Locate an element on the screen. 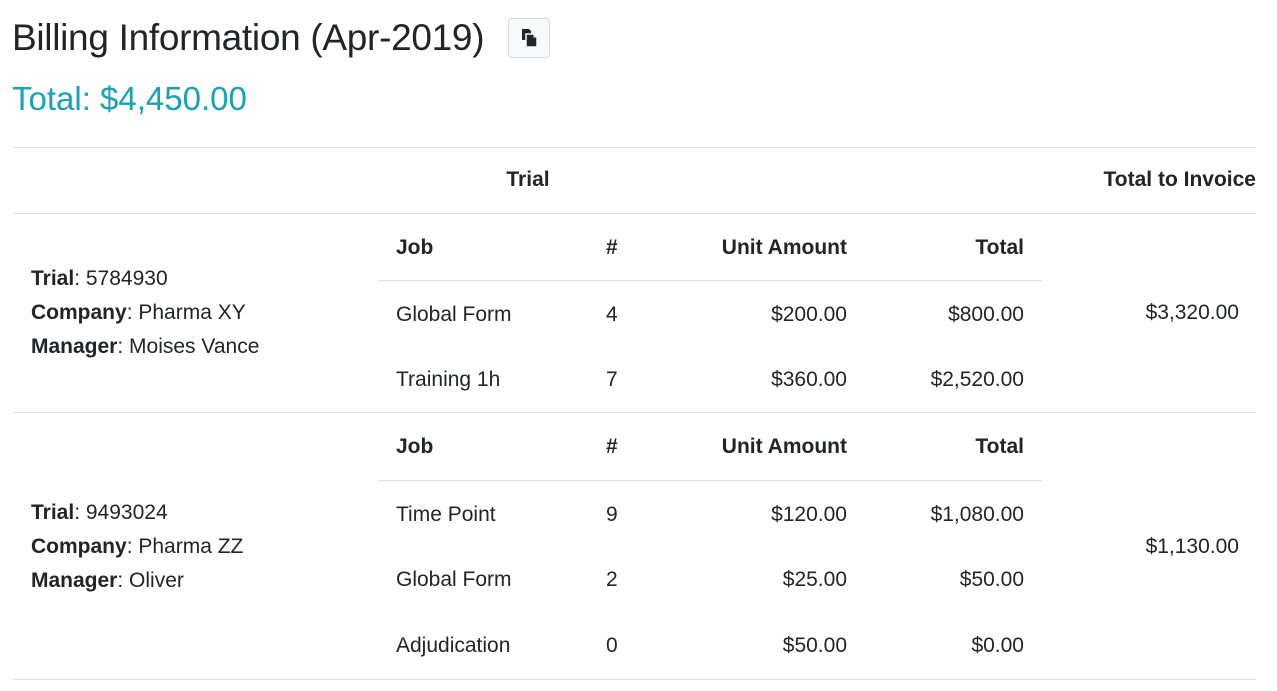 The image size is (1277, 691). job-total: $2,520.00 is located at coordinates (977, 379).